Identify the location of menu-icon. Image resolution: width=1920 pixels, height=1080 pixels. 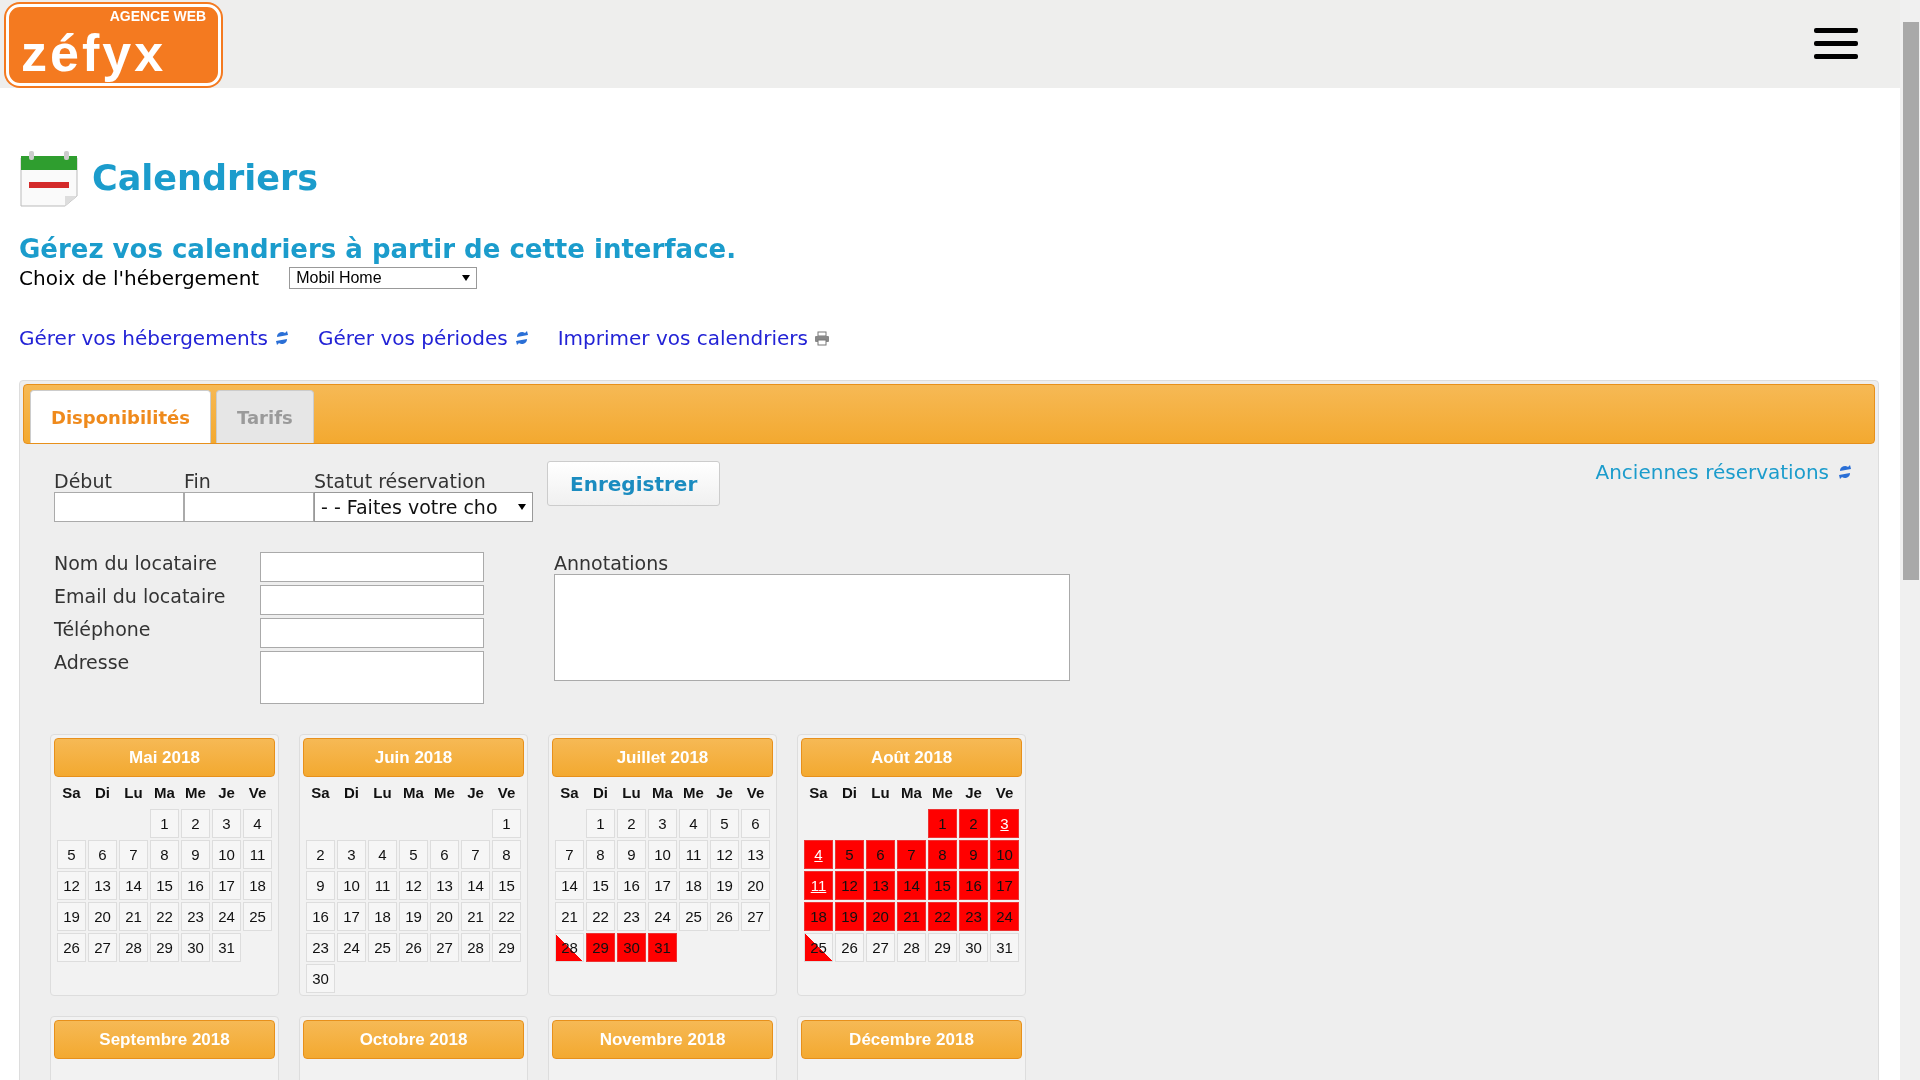
(1836, 44).